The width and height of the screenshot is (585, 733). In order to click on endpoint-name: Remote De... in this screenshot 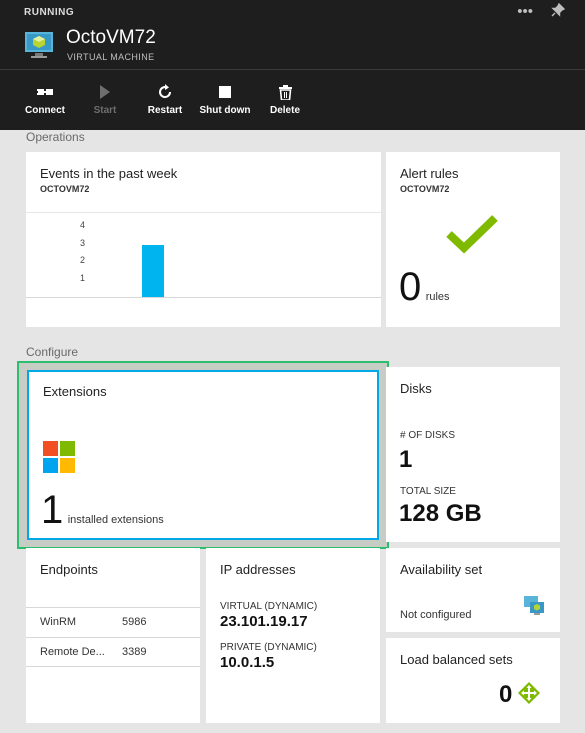, I will do `click(72, 652)`.